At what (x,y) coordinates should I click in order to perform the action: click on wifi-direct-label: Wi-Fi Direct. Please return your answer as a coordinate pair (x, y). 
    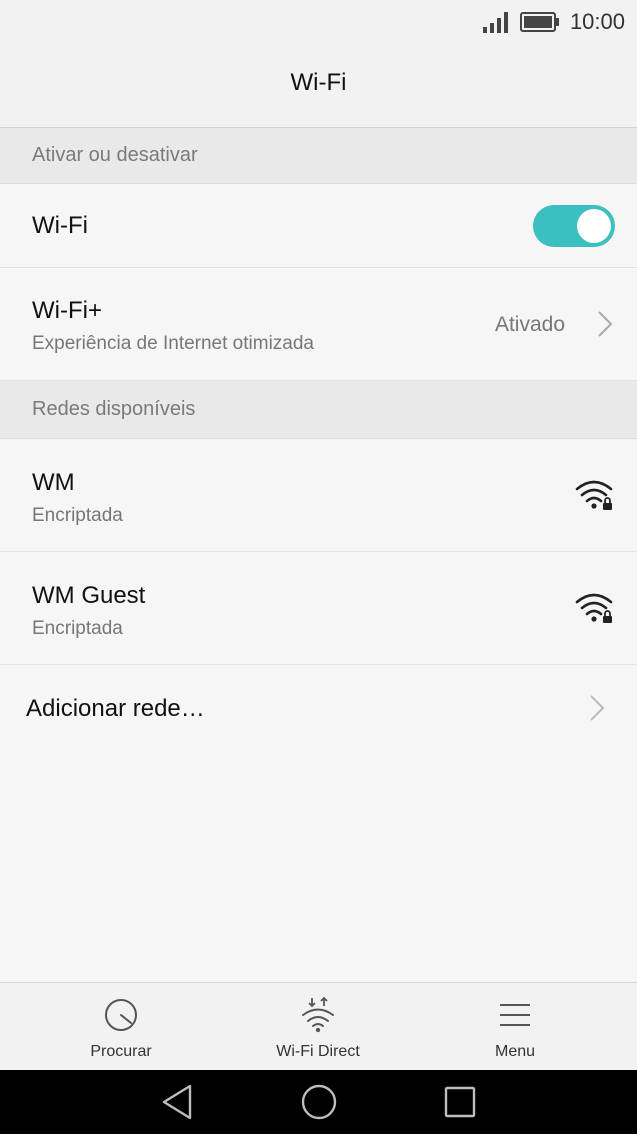
    Looking at the image, I should click on (318, 1051).